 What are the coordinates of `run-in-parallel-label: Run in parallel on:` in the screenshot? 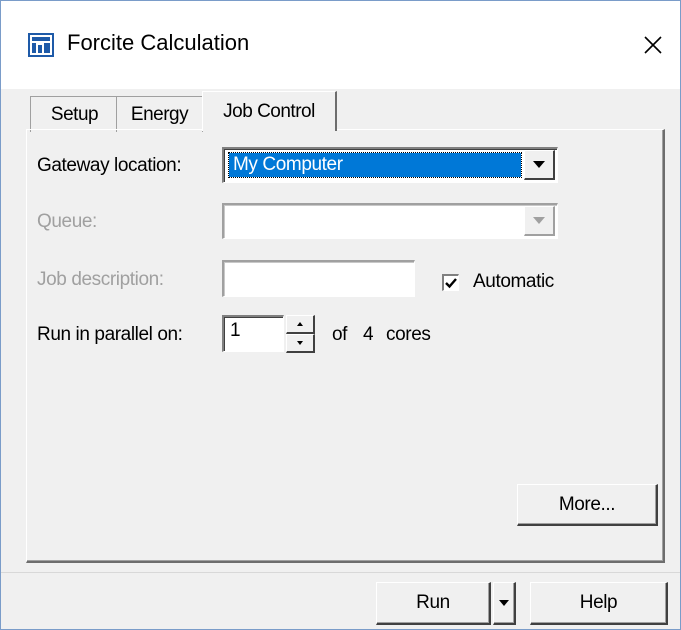 It's located at (110, 334).